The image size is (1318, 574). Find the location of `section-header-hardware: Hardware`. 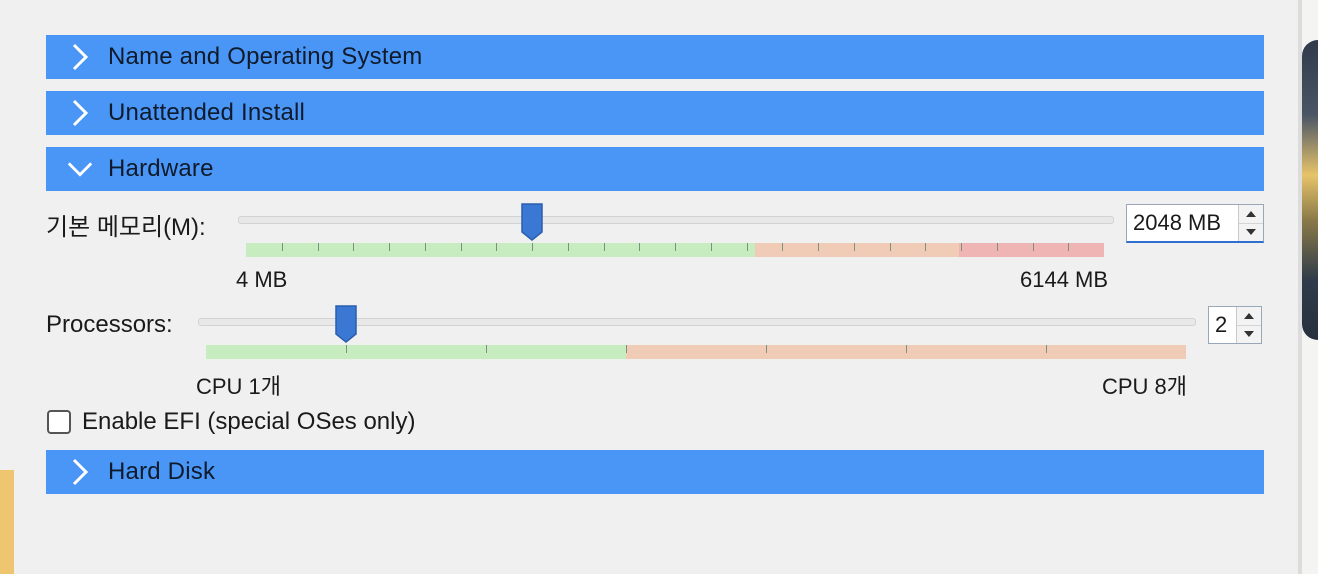

section-header-hardware: Hardware is located at coordinates (655, 169).